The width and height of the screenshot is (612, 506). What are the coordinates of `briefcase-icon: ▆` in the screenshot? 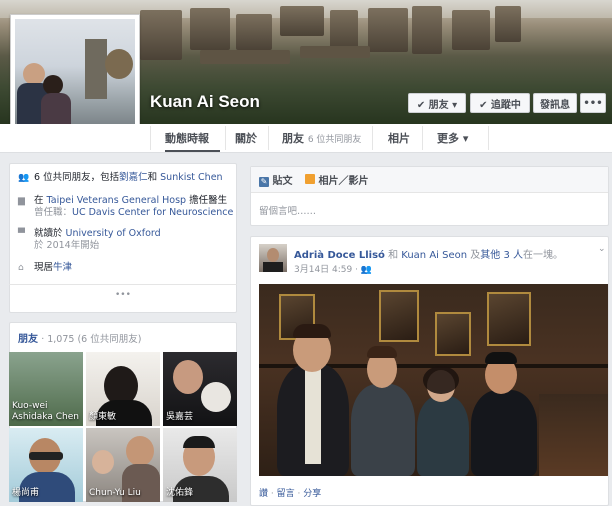 It's located at (21, 201).